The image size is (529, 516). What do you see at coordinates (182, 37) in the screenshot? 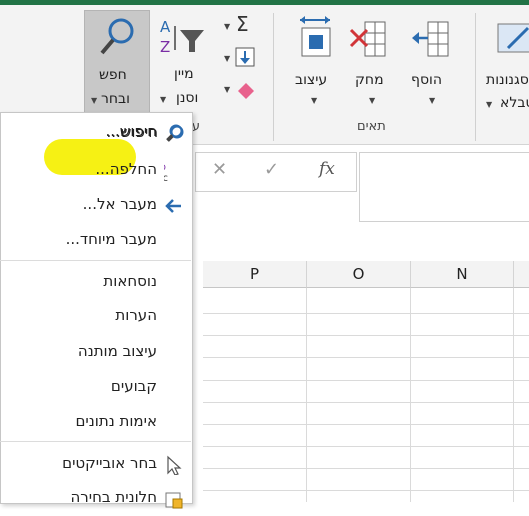
I see `sort-filter-icon: A Z` at bounding box center [182, 37].